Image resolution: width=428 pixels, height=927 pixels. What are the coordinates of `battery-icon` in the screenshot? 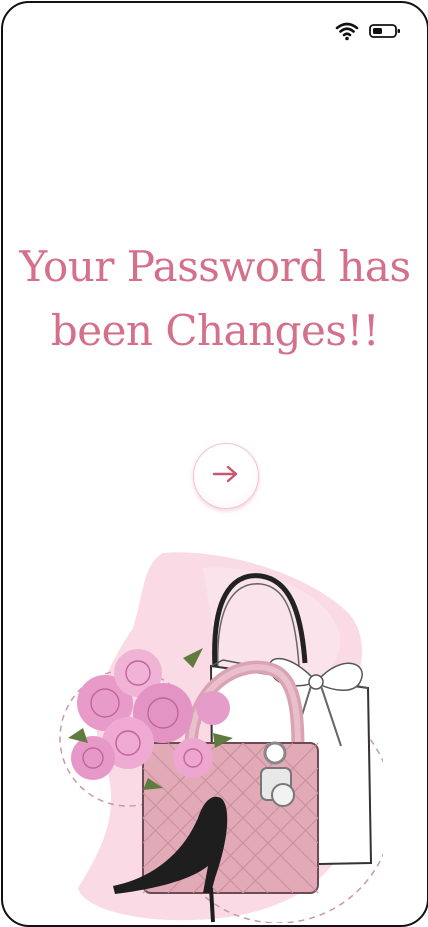 It's located at (385, 33).